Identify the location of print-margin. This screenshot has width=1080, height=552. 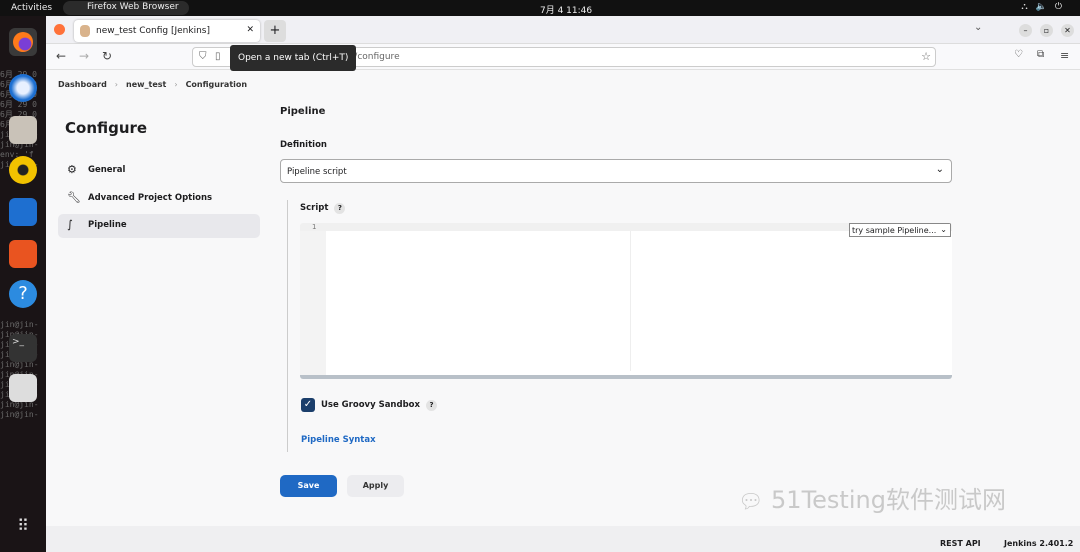
(630, 301).